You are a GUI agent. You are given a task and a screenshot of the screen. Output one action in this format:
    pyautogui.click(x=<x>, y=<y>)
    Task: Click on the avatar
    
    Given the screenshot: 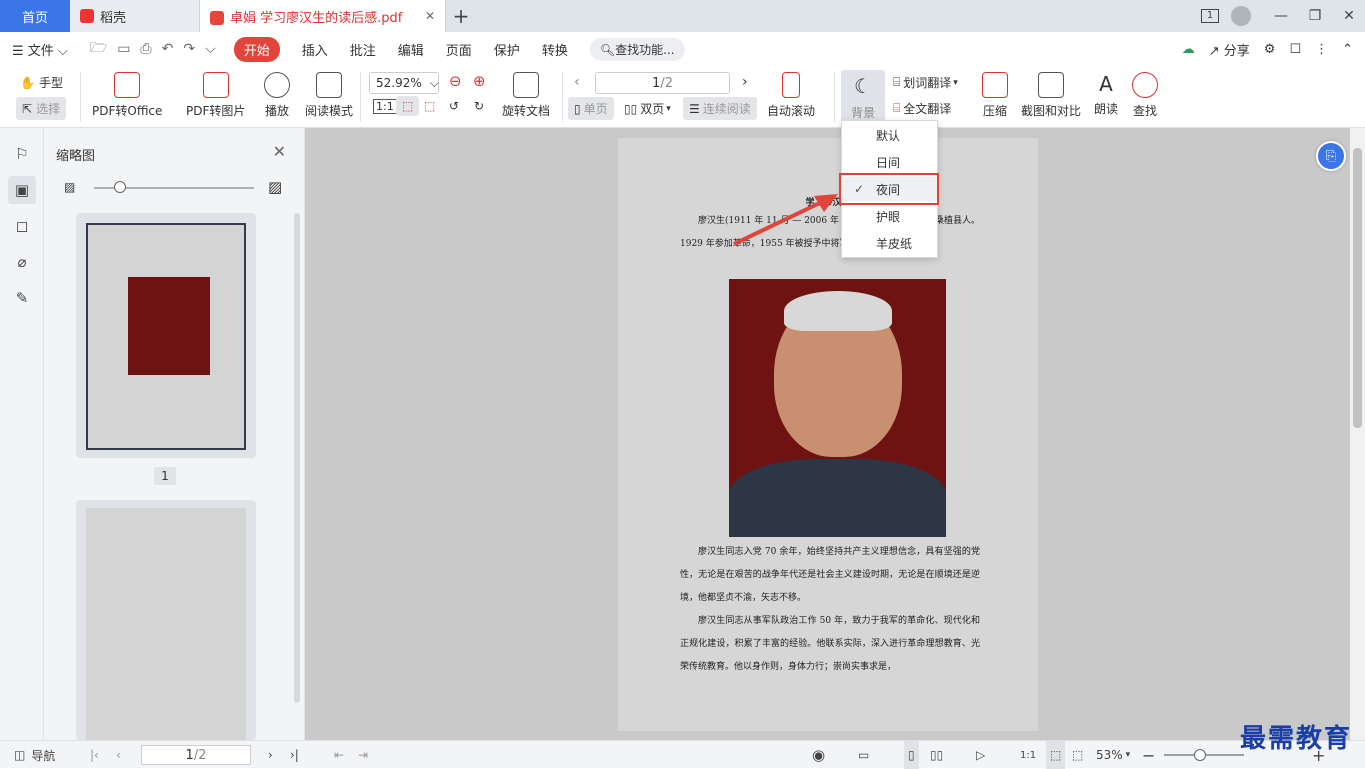 What is the action you would take?
    pyautogui.click(x=1241, y=16)
    